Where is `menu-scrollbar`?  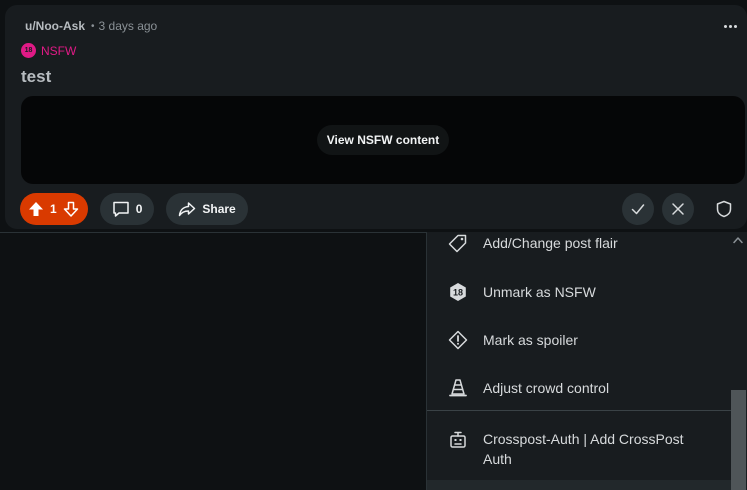 menu-scrollbar is located at coordinates (739, 361).